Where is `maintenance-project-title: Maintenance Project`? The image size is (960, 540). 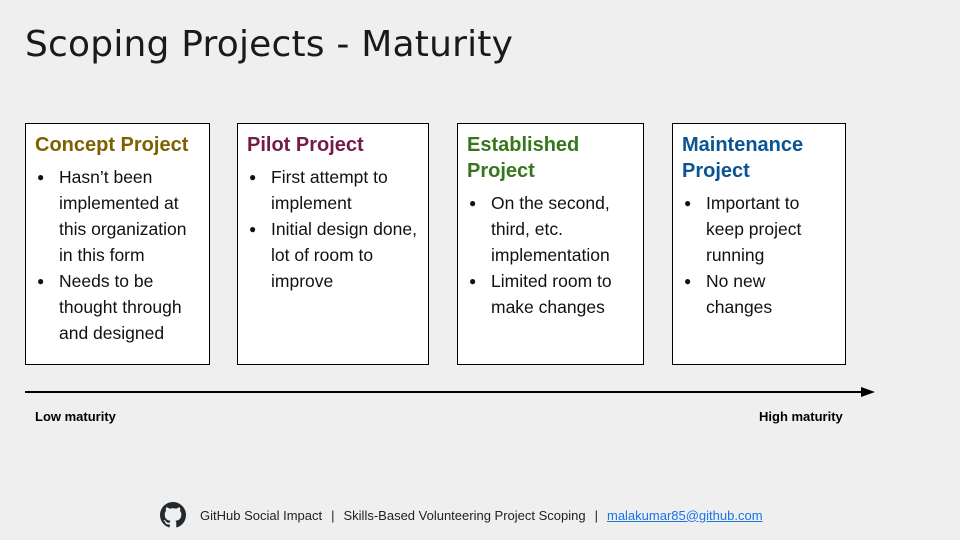
maintenance-project-title: Maintenance Project is located at coordinates (743, 158).